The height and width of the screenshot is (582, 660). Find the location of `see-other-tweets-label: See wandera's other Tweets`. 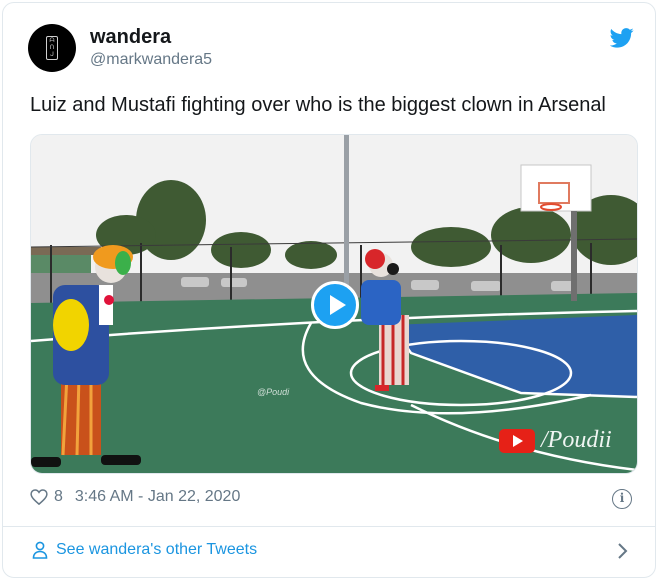

see-other-tweets-label: See wandera's other Tweets is located at coordinates (157, 549).